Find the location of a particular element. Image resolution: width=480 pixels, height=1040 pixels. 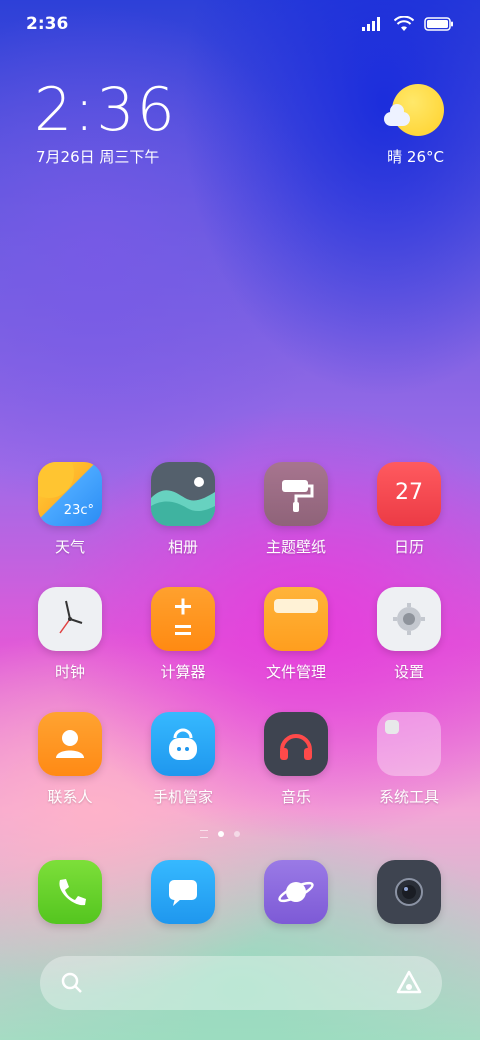

clock-date: 7月26日 周三下午 is located at coordinates (98, 157).